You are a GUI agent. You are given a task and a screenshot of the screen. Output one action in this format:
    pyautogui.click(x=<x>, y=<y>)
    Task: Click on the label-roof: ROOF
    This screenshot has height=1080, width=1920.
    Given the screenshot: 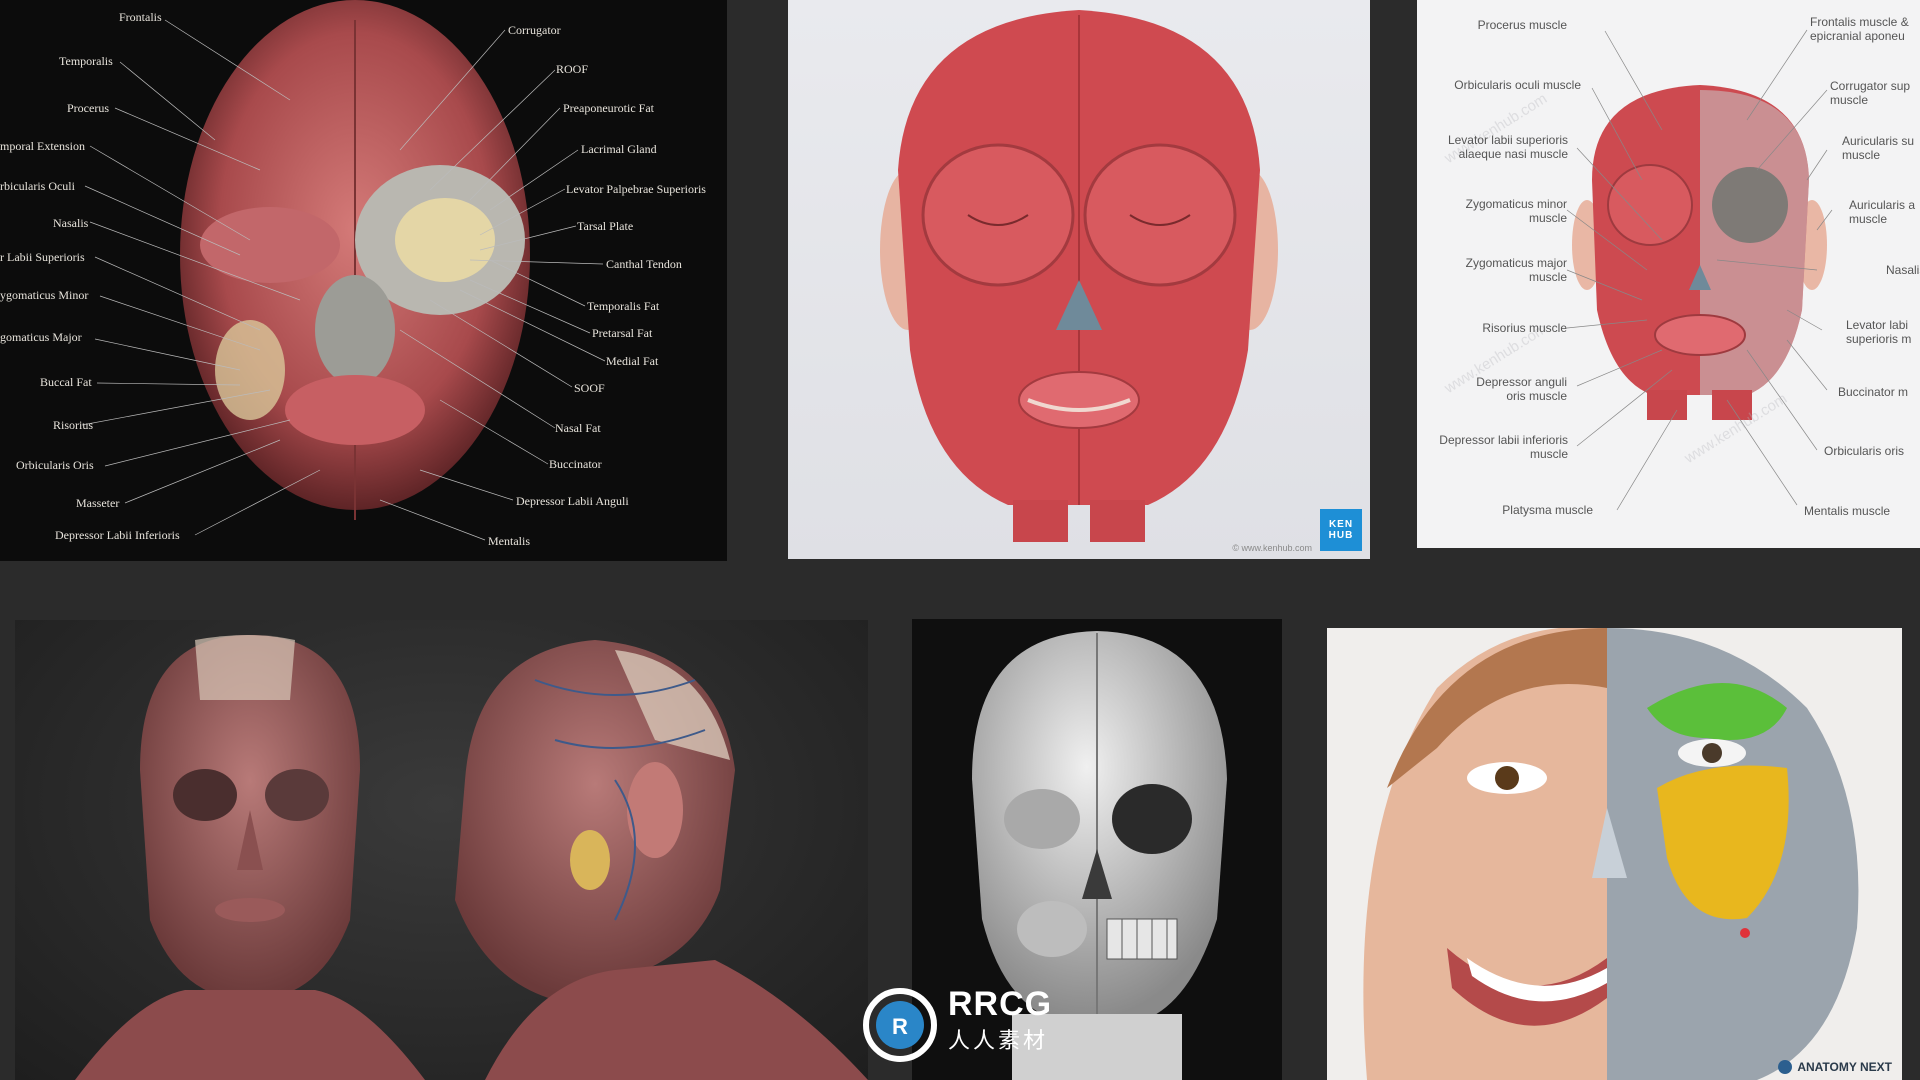 What is the action you would take?
    pyautogui.click(x=572, y=69)
    